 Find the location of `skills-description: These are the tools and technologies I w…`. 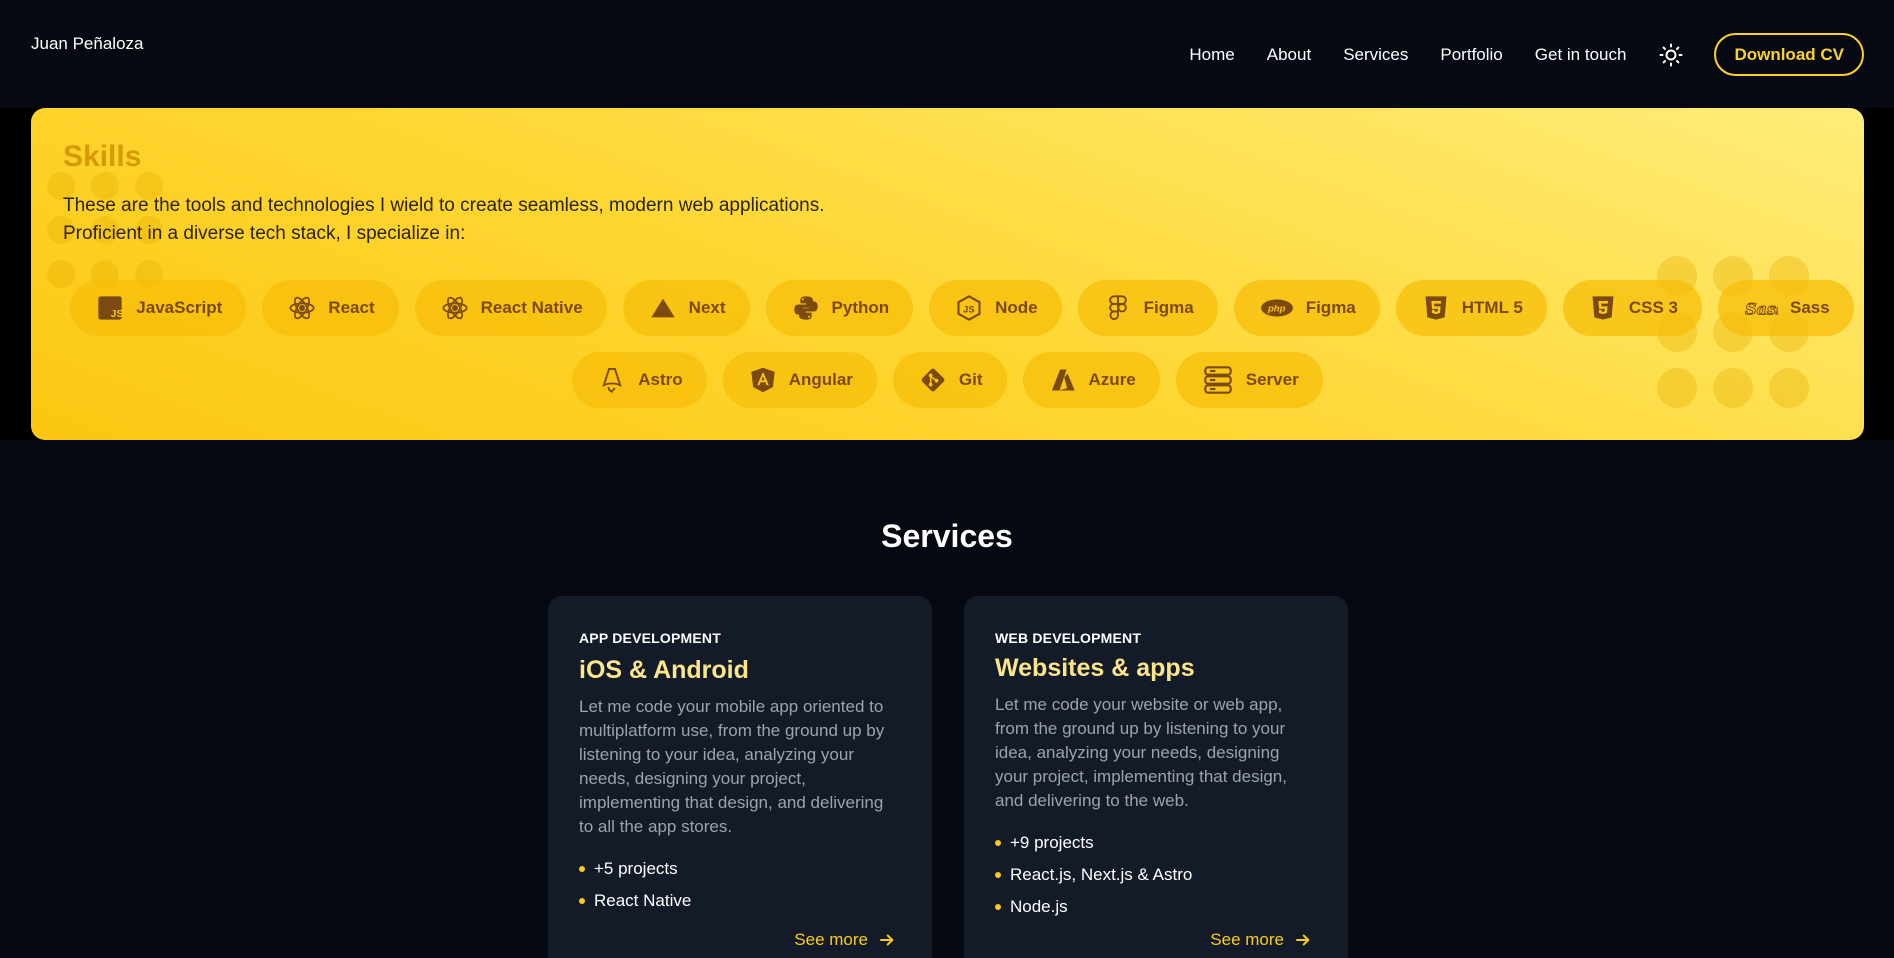

skills-description: These are the tools and technologies I w… is located at coordinates (443, 220).